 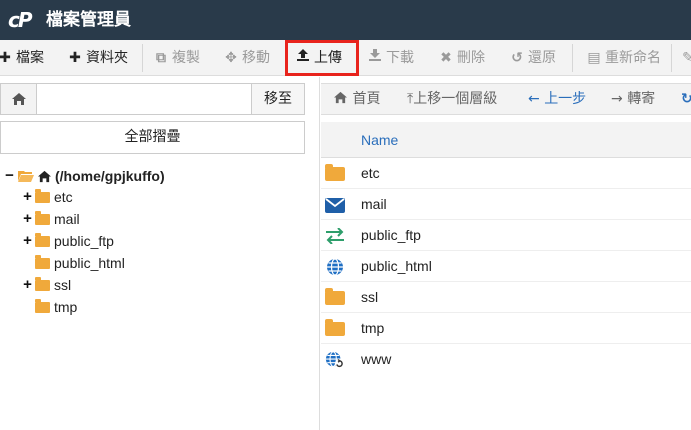 I want to click on tree-root: − (/home/gpjkuffo), so click(x=84, y=176).